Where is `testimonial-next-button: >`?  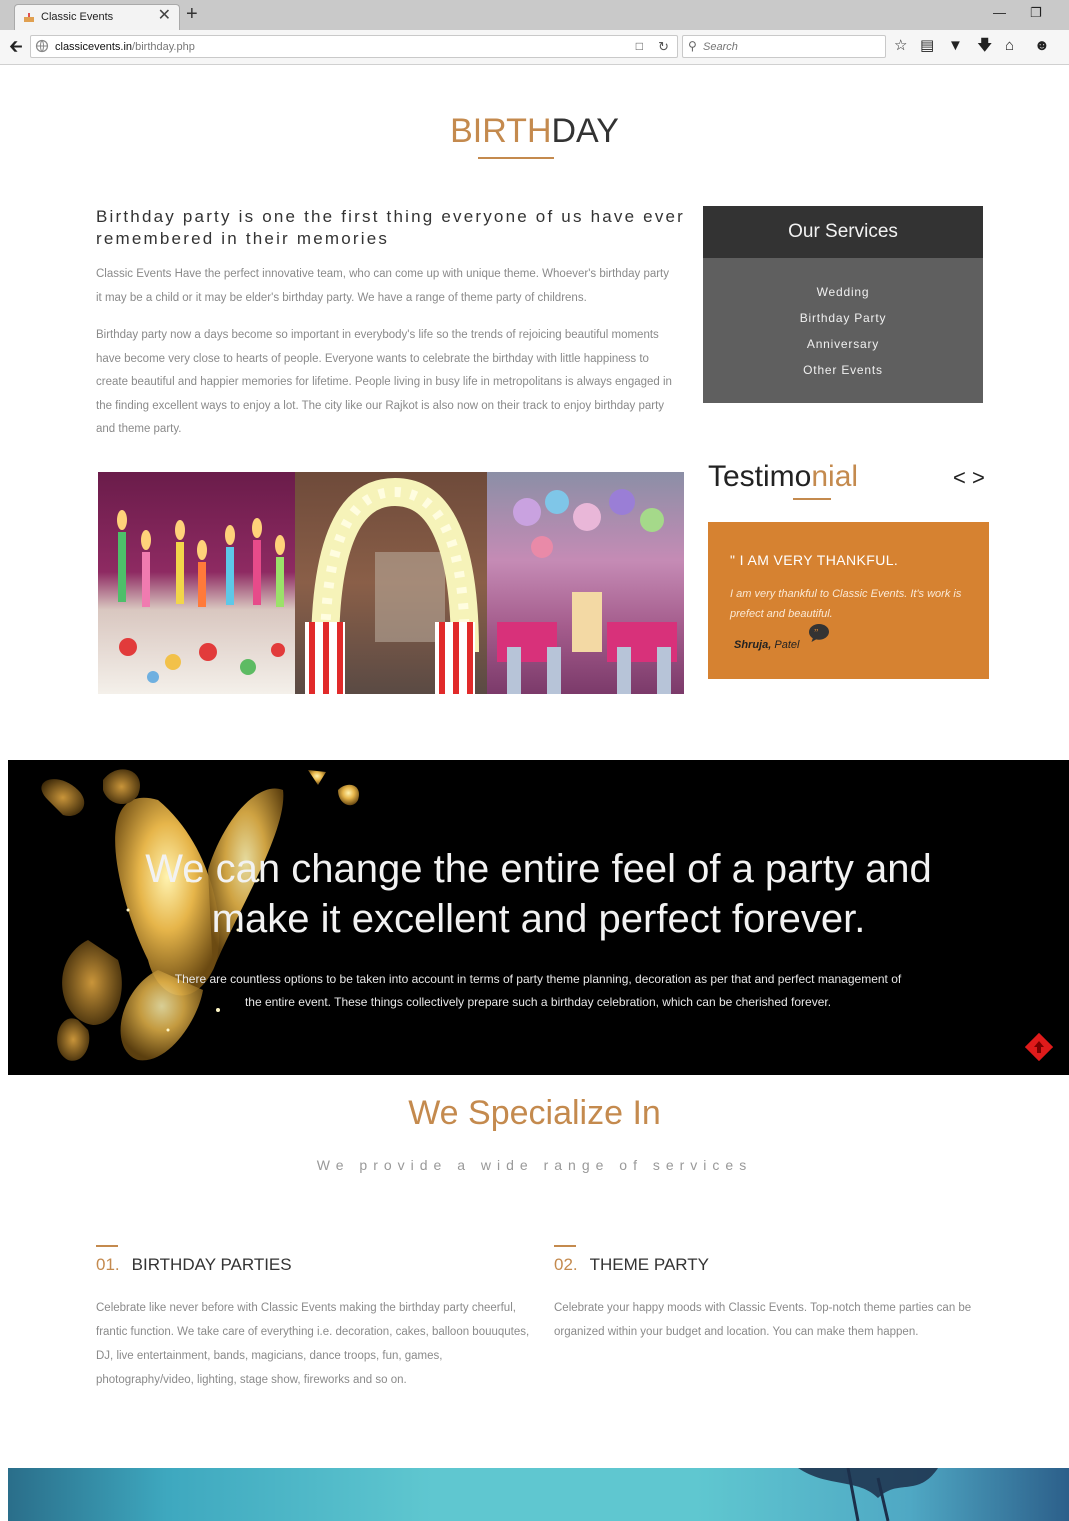
testimonial-next-button: > is located at coordinates (978, 478).